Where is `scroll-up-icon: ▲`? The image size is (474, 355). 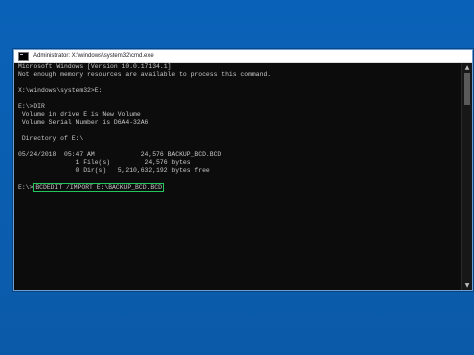
scroll-up-icon: ▲ is located at coordinates (467, 67).